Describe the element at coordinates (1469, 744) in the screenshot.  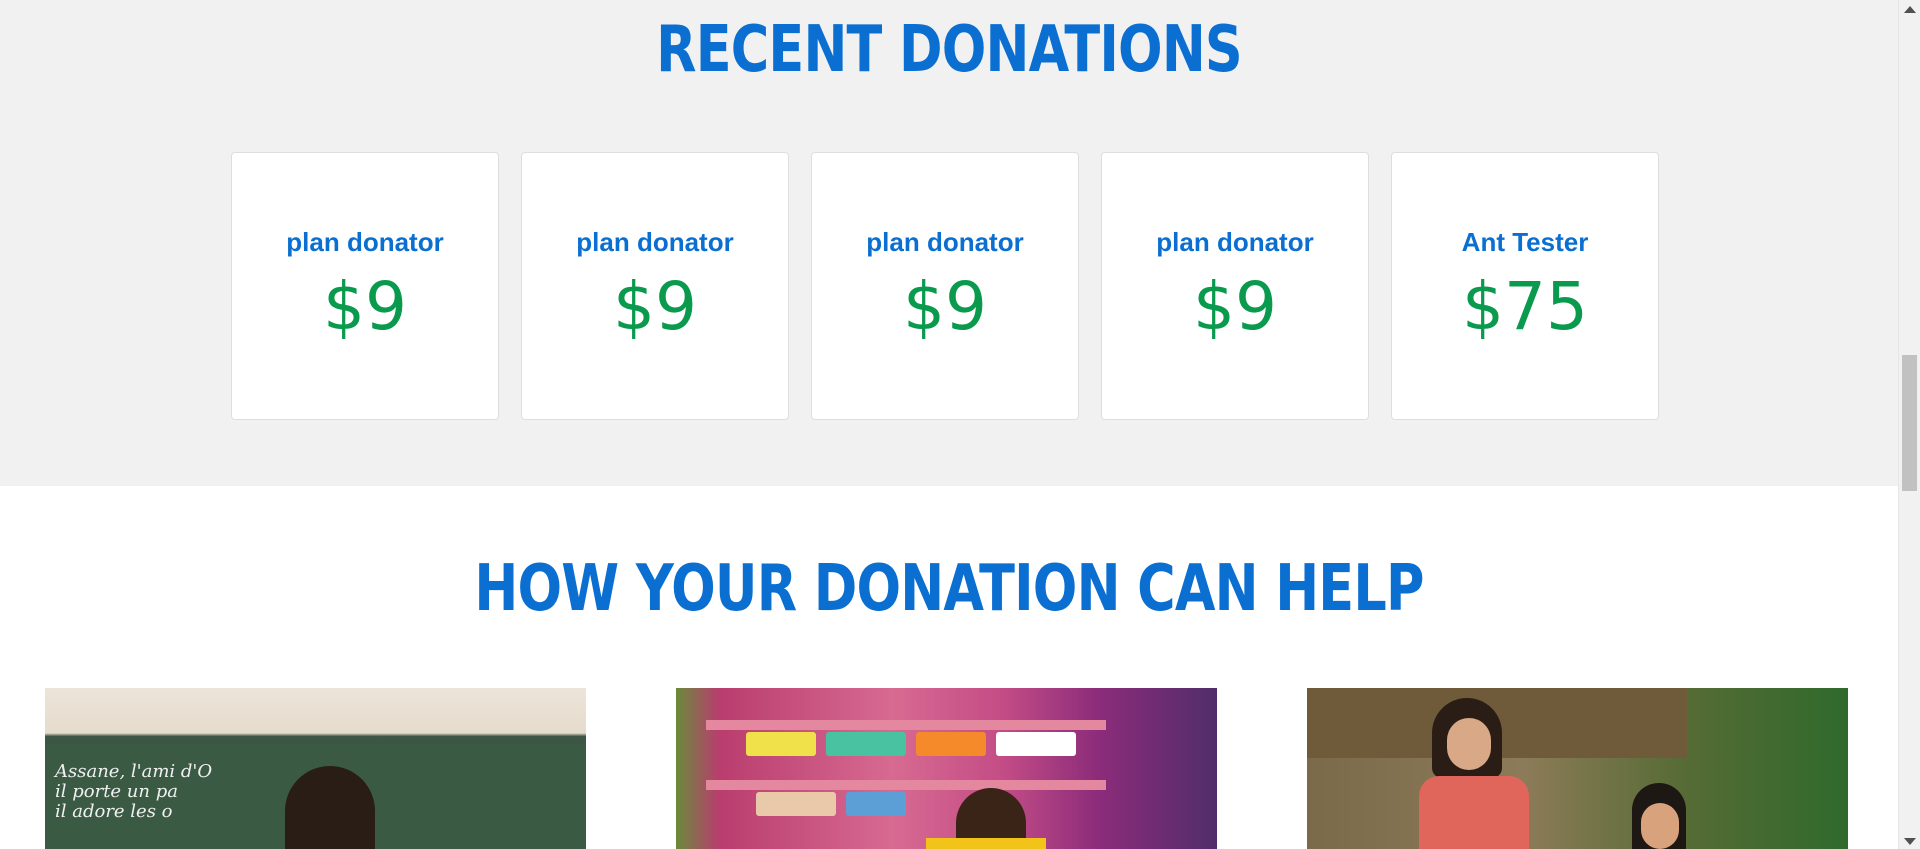
I see `woman-face` at that location.